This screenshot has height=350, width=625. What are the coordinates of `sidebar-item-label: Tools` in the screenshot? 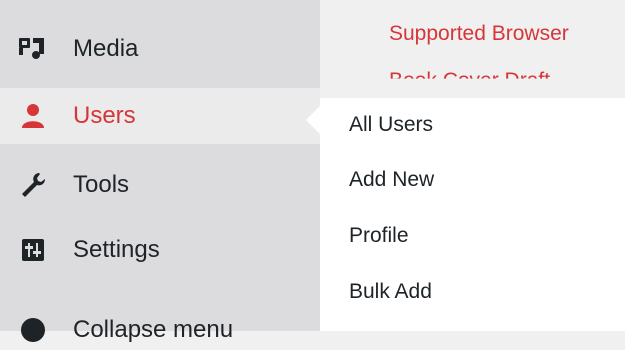 It's located at (101, 184).